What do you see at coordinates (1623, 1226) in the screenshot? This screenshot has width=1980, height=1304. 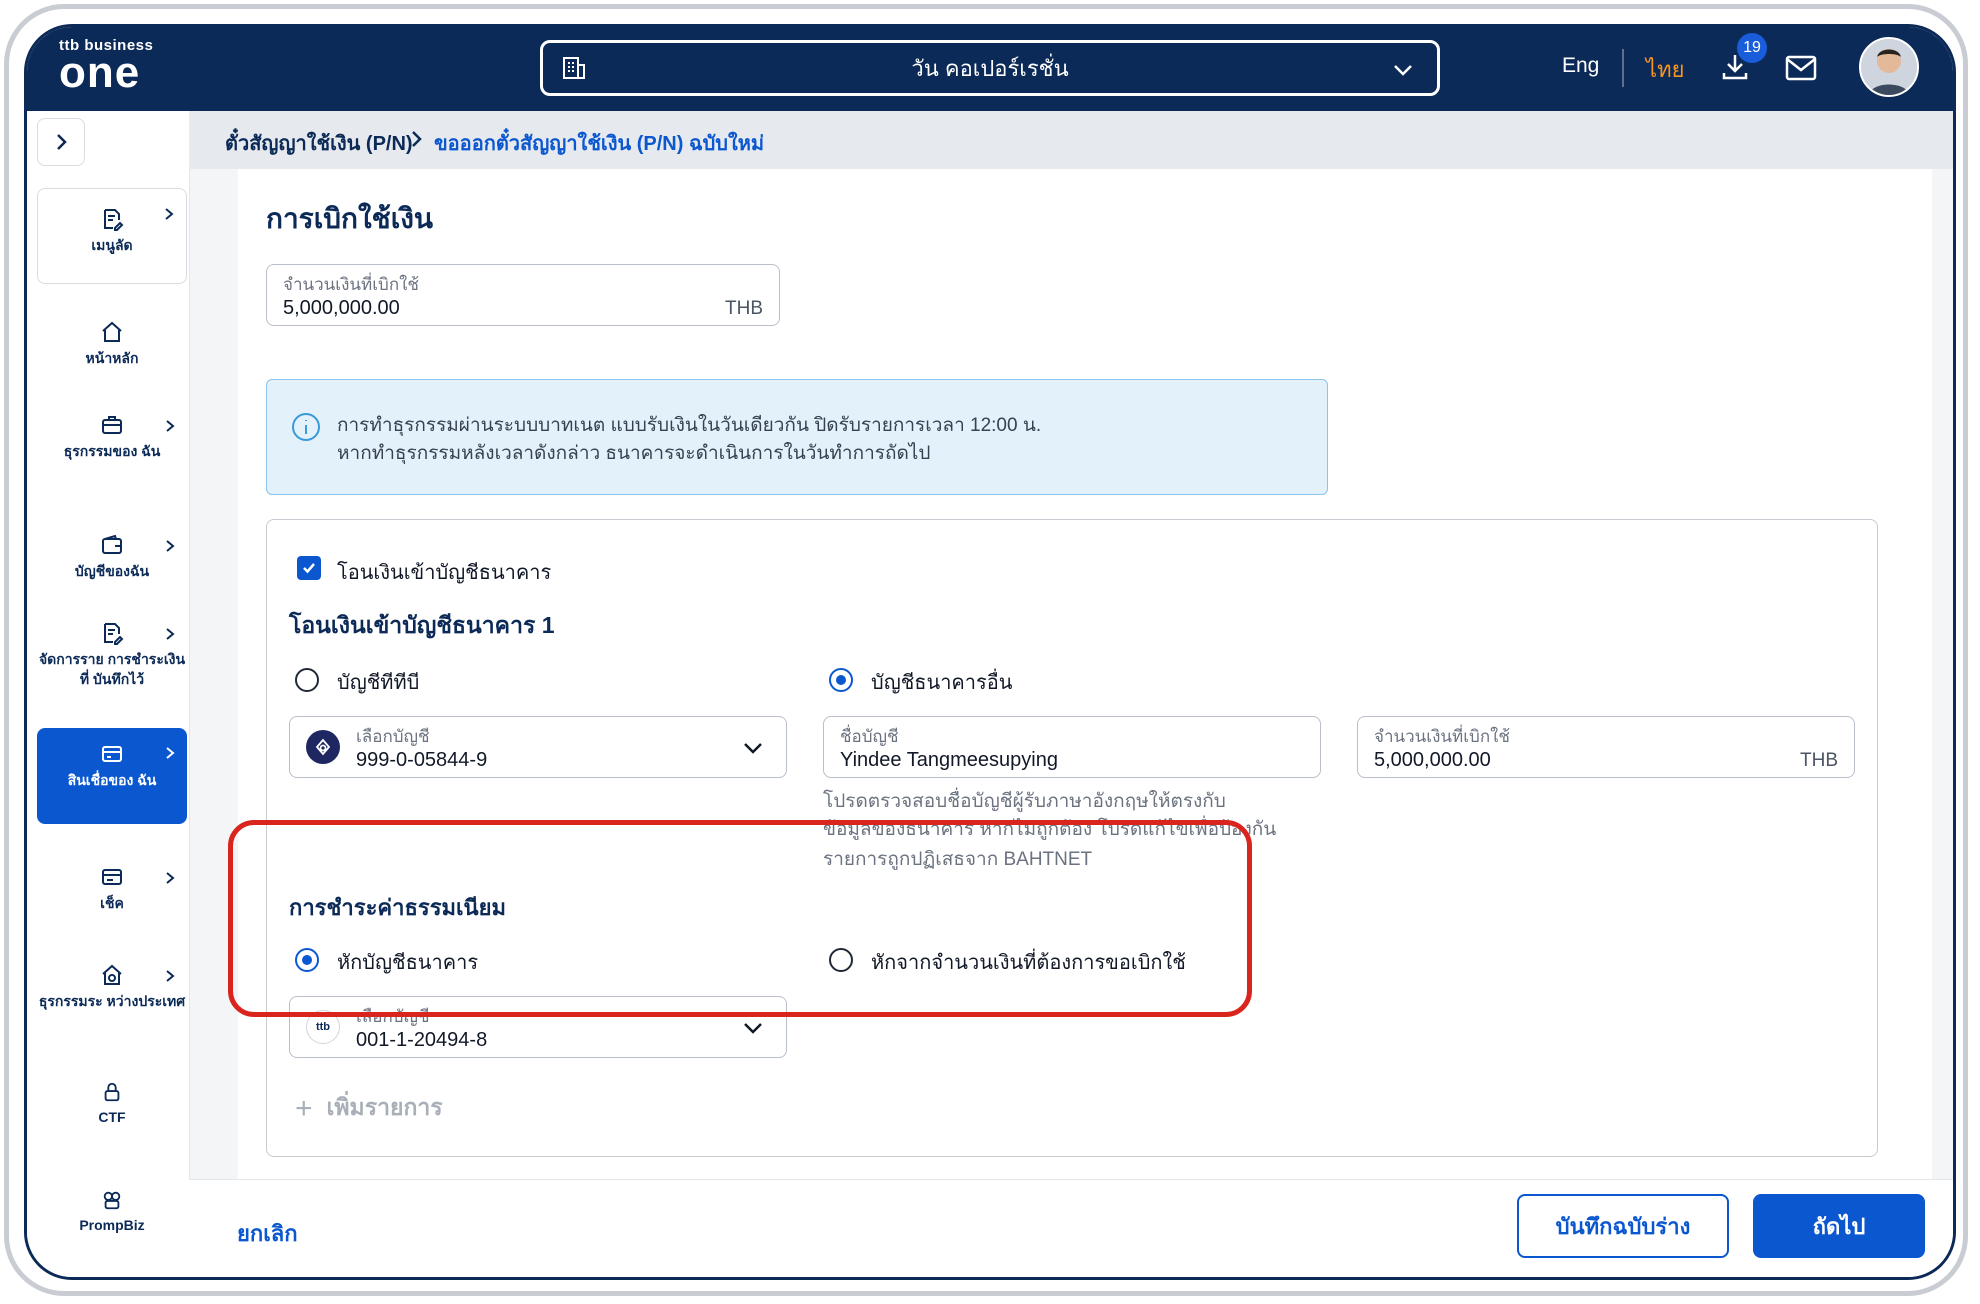 I see `save-draft-button: บันทึกฉบับร่าง` at bounding box center [1623, 1226].